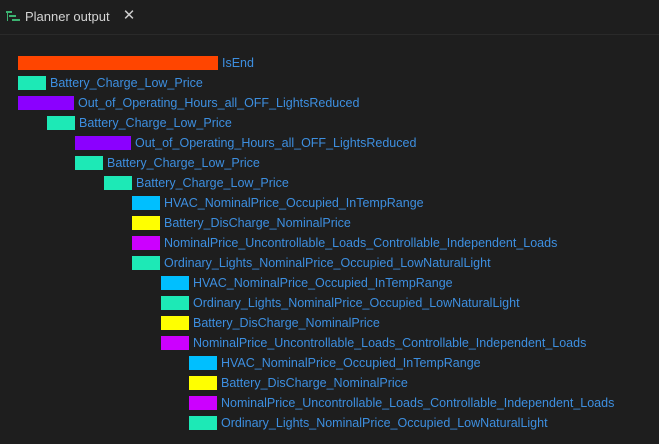 This screenshot has width=659, height=444. Describe the element at coordinates (329, 17) in the screenshot. I see `tab-bar: Planner output ✕` at that location.